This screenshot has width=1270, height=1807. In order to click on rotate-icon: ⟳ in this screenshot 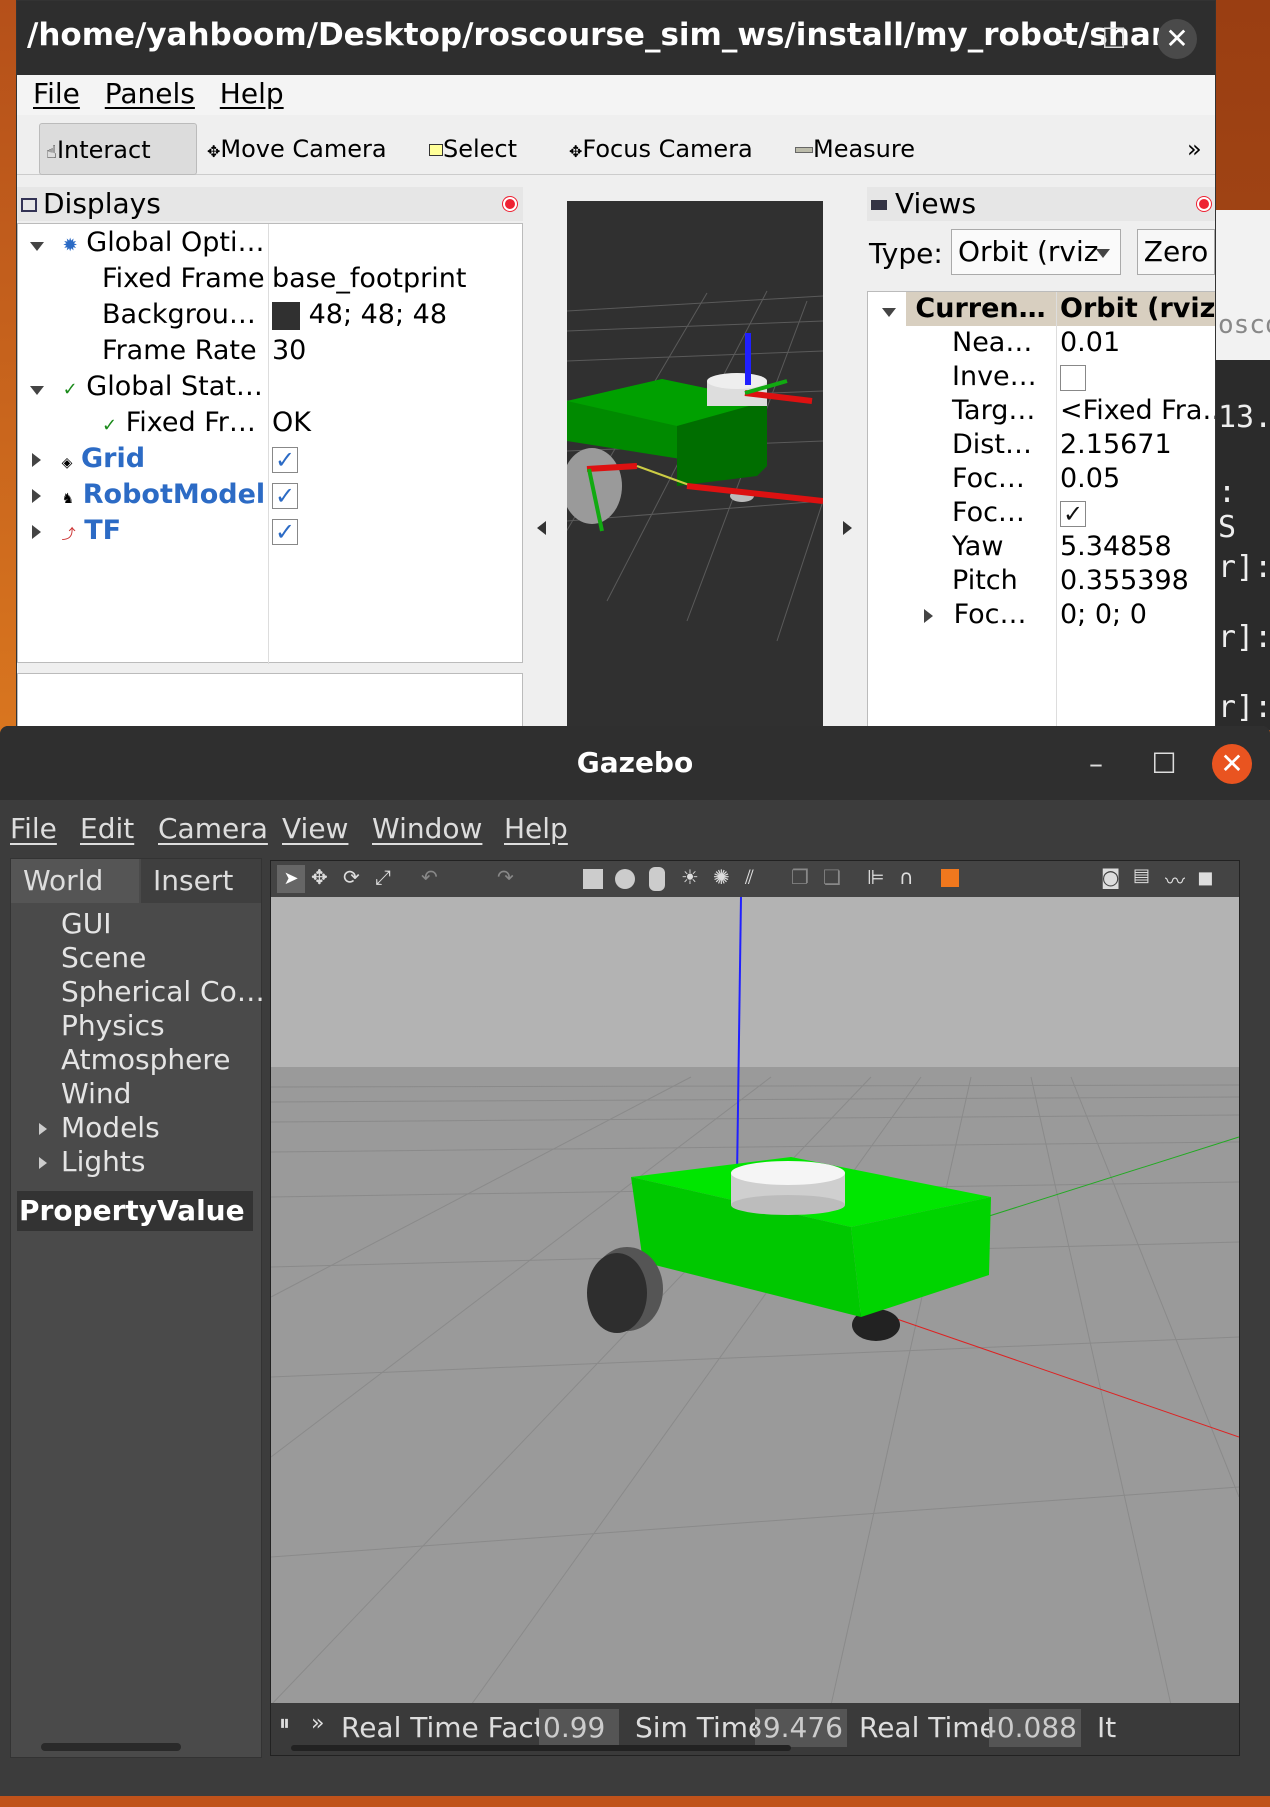, I will do `click(351, 877)`.